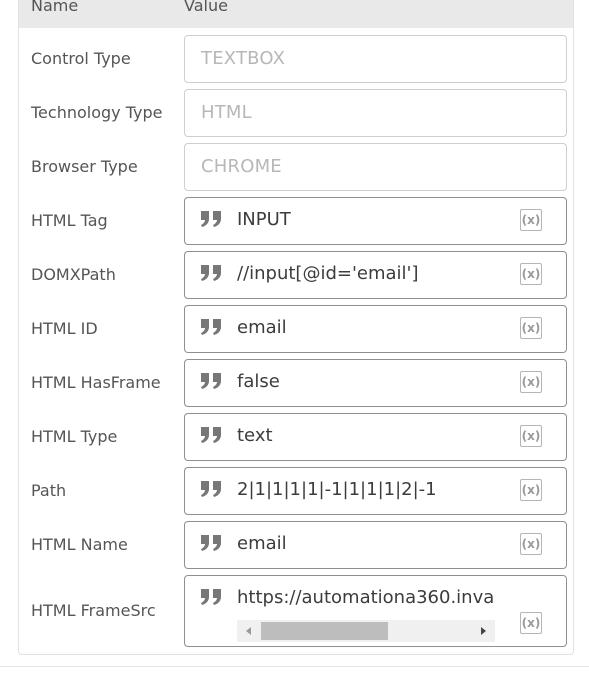 Image resolution: width=589 pixels, height=678 pixels. I want to click on html-framesrc-field: https://automationa360.invalid (x), so click(375, 611).